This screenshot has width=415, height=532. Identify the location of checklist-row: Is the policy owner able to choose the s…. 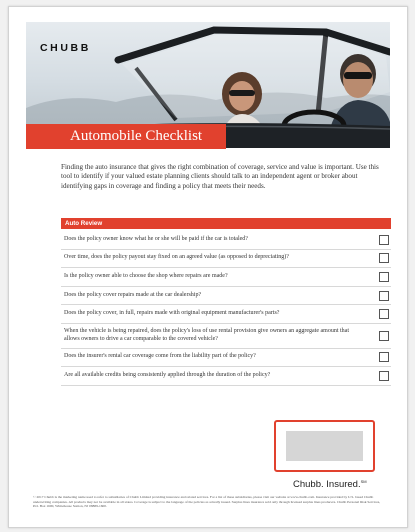
(226, 277).